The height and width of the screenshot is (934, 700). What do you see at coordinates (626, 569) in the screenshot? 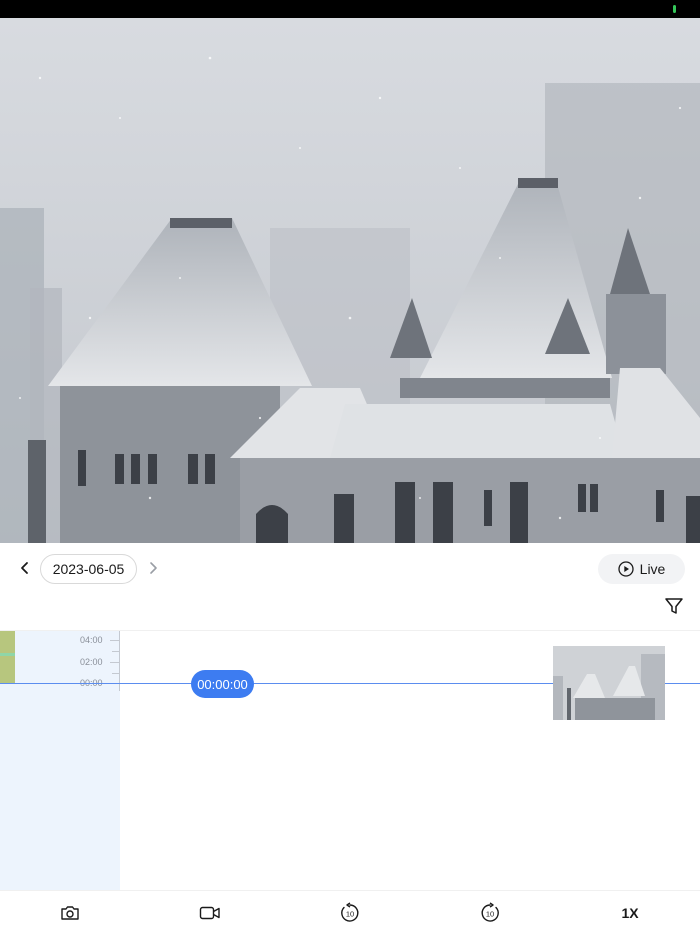
I see `play-icon` at bounding box center [626, 569].